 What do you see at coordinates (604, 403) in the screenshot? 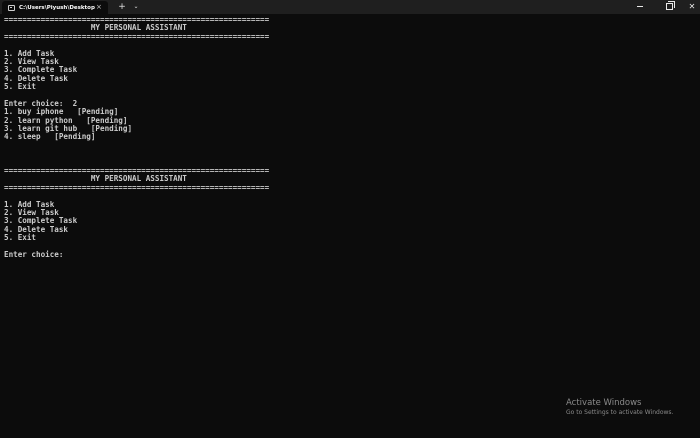
I see `watermark-title: Activate Windows` at bounding box center [604, 403].